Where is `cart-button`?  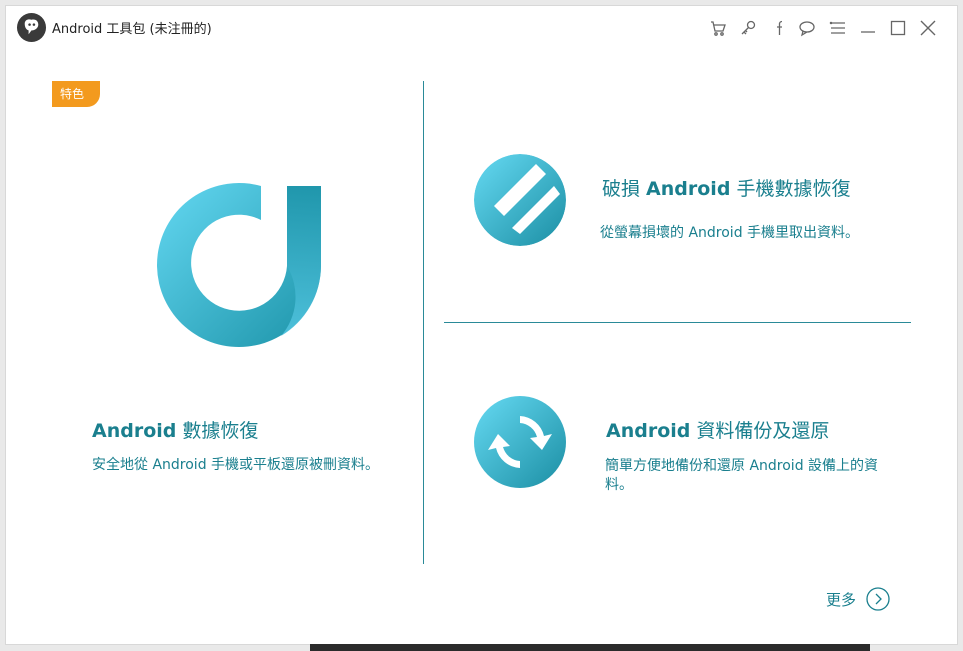 cart-button is located at coordinates (718, 28).